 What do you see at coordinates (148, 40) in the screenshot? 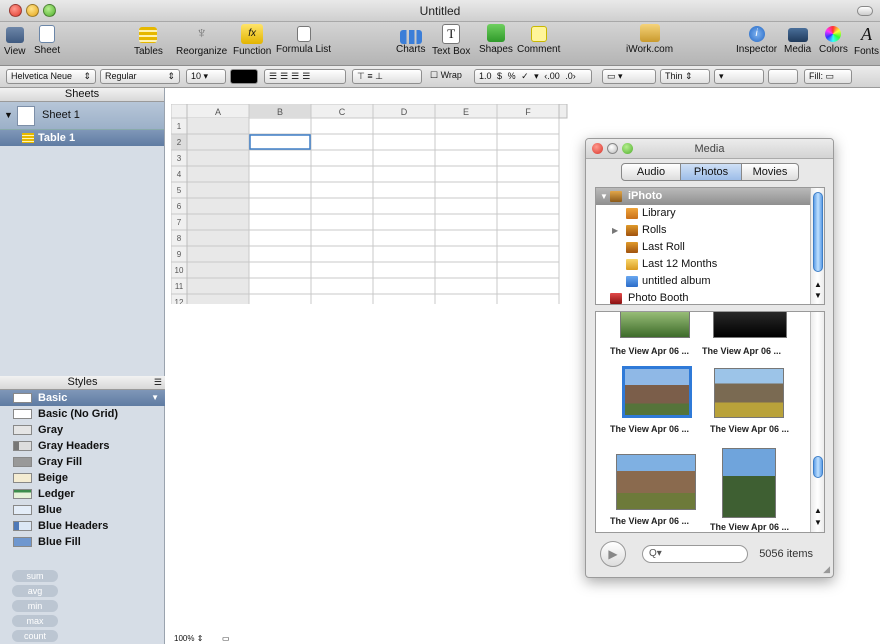
I see `tables-button: Tables` at bounding box center [148, 40].